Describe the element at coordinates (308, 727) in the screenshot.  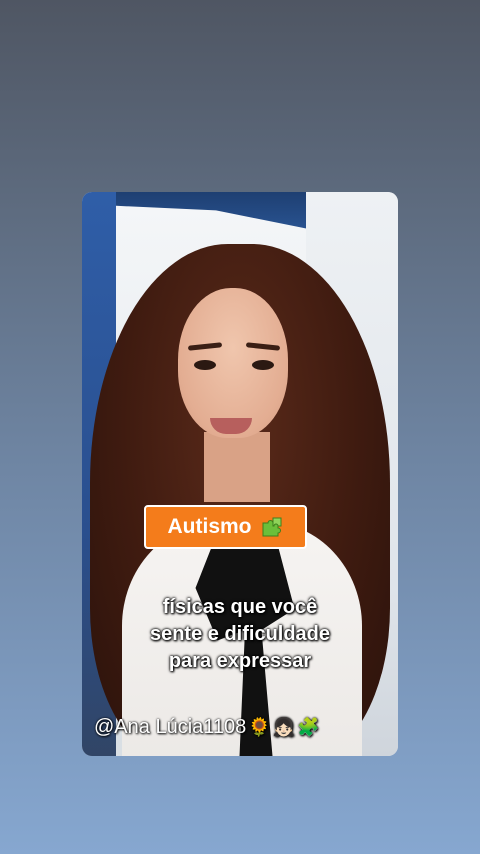
I see `puzzle-piece-icon: 🧩` at that location.